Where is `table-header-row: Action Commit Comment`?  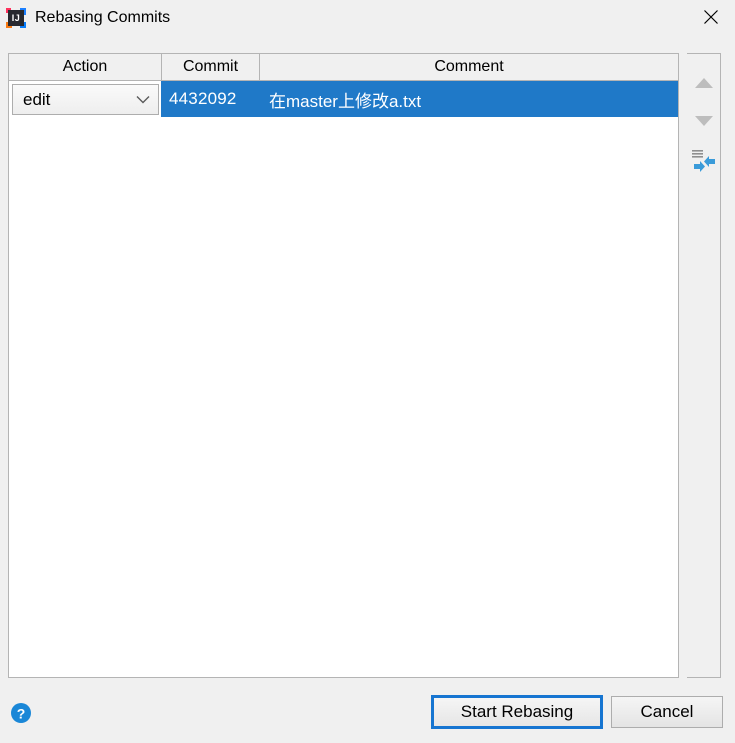 table-header-row: Action Commit Comment is located at coordinates (343, 67).